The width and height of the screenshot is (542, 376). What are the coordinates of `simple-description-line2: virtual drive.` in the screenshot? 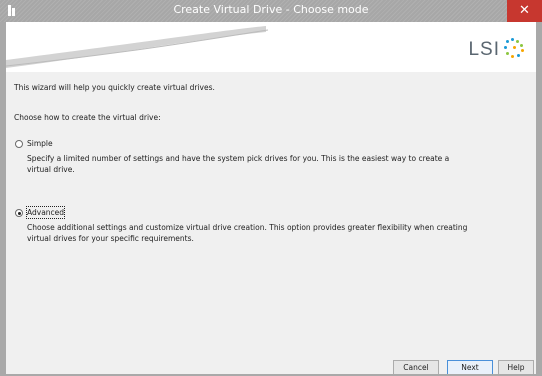 It's located at (51, 169).